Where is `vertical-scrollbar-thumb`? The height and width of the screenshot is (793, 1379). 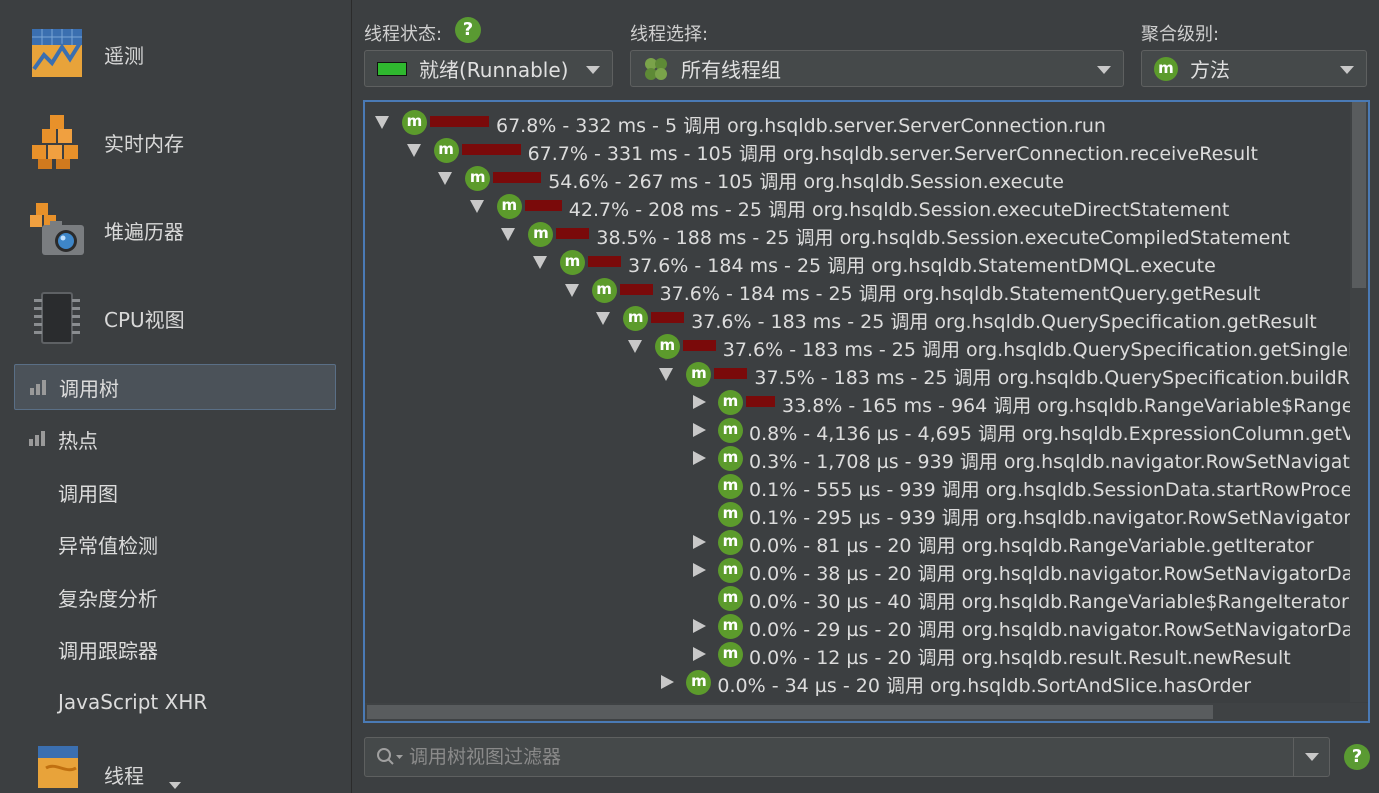 vertical-scrollbar-thumb is located at coordinates (1359, 195).